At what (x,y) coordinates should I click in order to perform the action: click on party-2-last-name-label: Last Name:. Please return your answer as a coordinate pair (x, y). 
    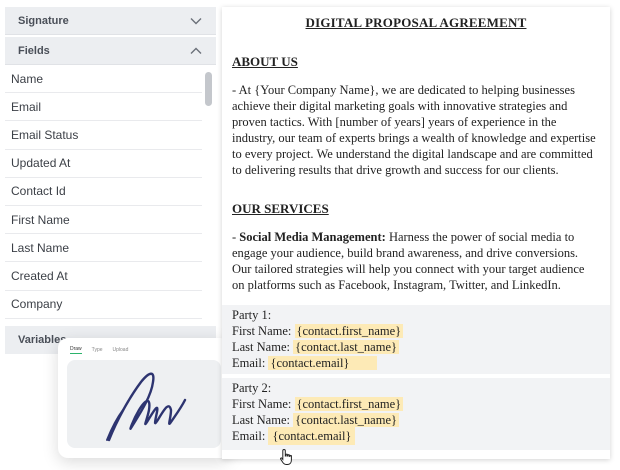
    Looking at the image, I should click on (263, 420).